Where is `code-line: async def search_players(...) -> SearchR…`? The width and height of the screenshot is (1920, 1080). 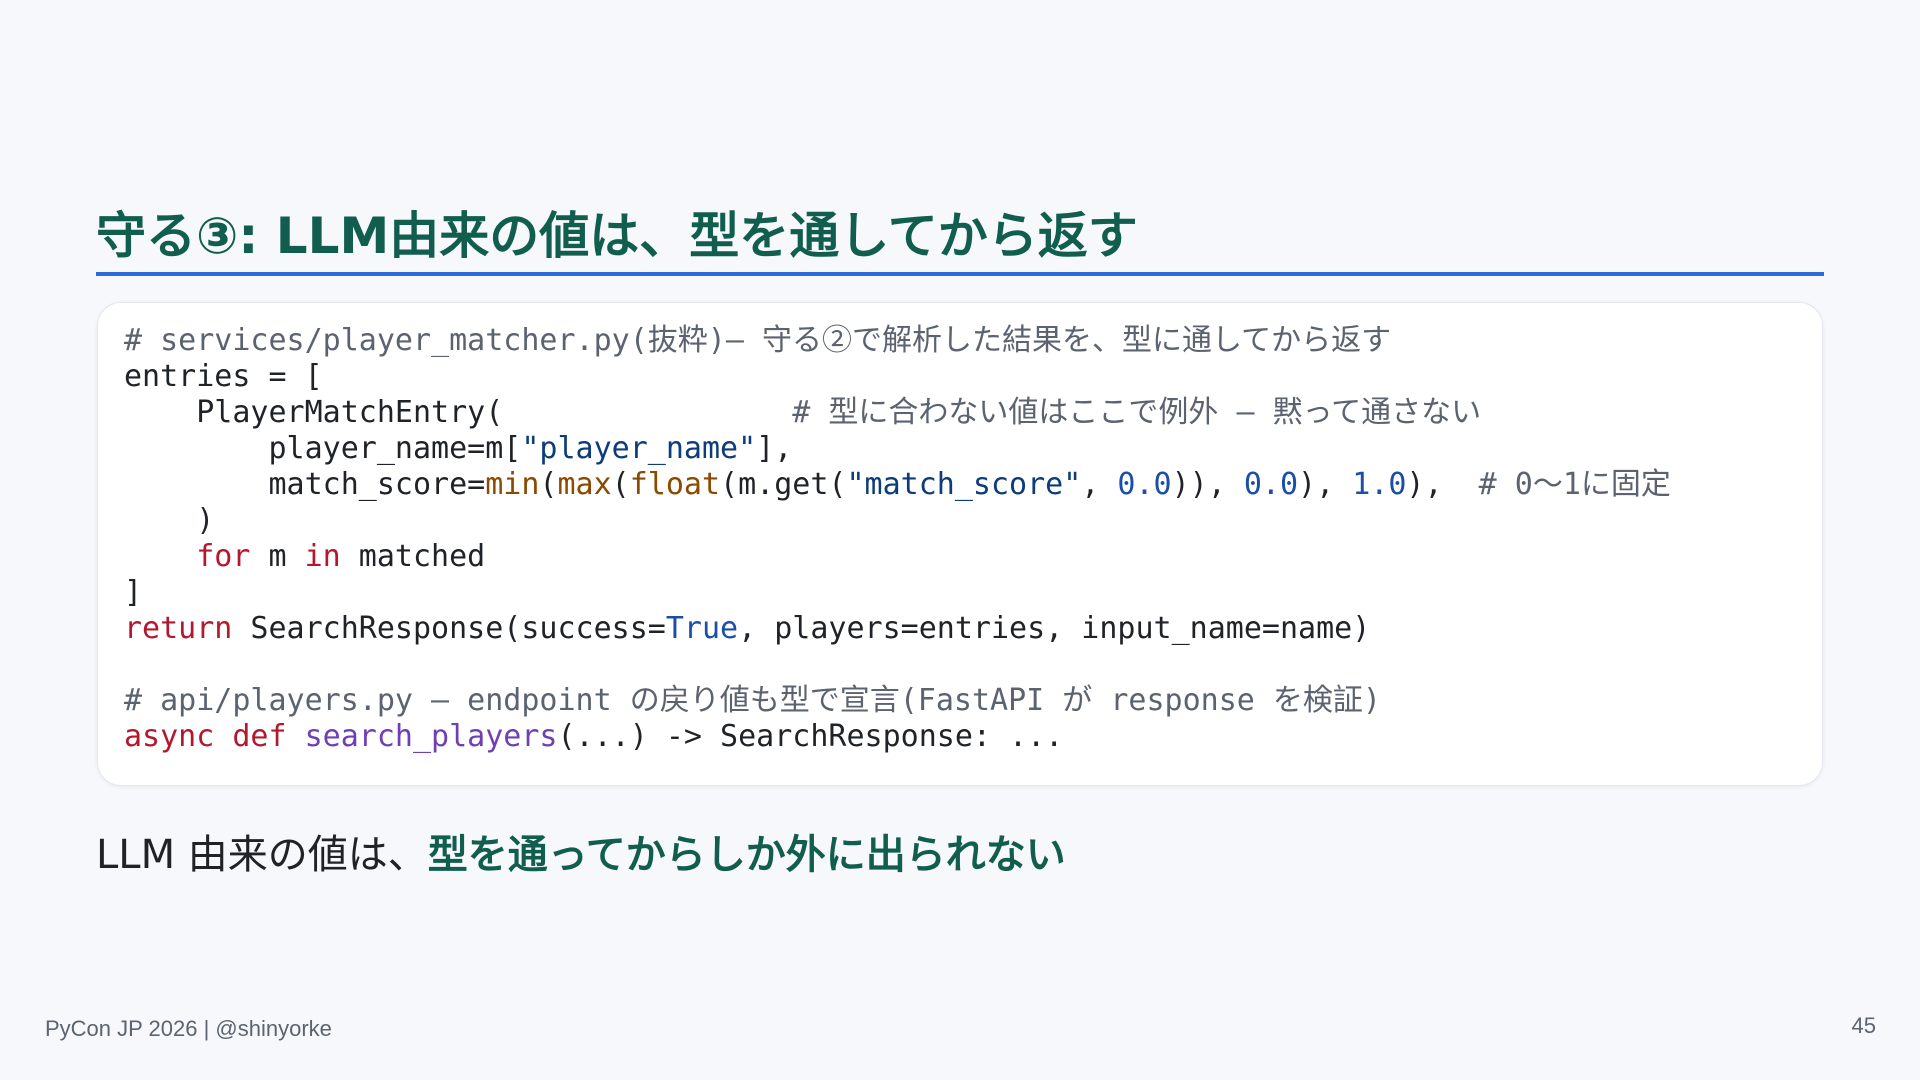
code-line: async def search_players(...) -> SearchR… is located at coordinates (897, 737).